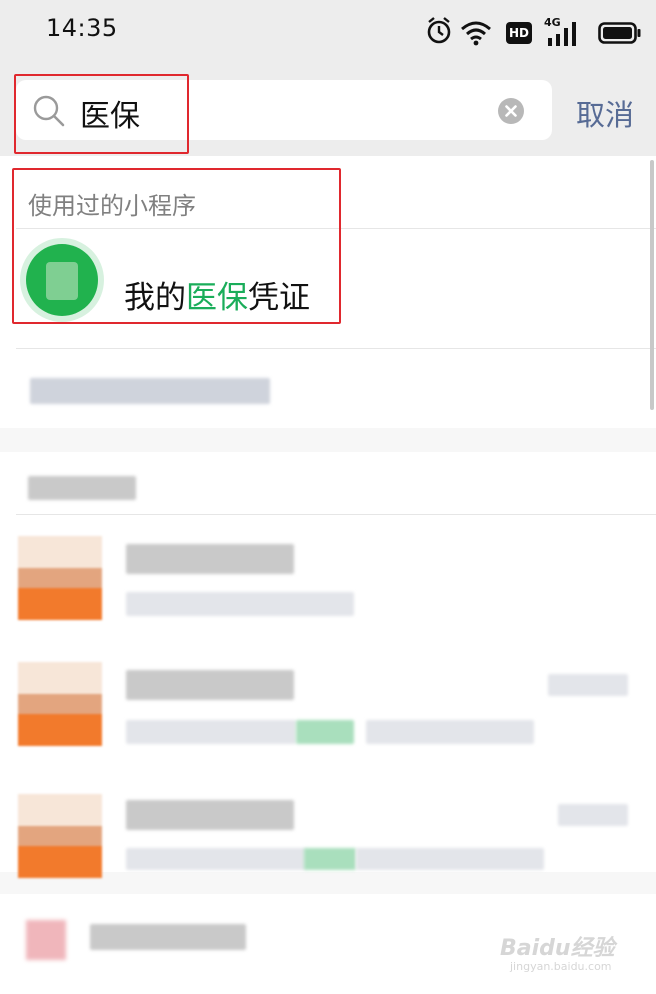 The height and width of the screenshot is (994, 656). I want to click on wifi-icon, so click(476, 33).